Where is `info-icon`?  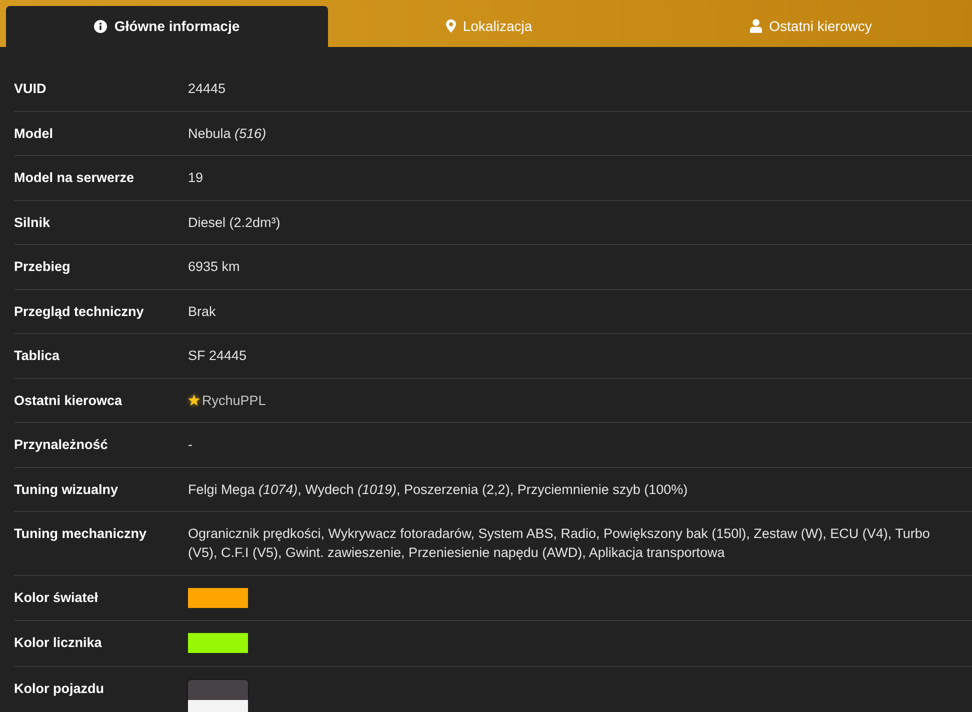 info-icon is located at coordinates (101, 26).